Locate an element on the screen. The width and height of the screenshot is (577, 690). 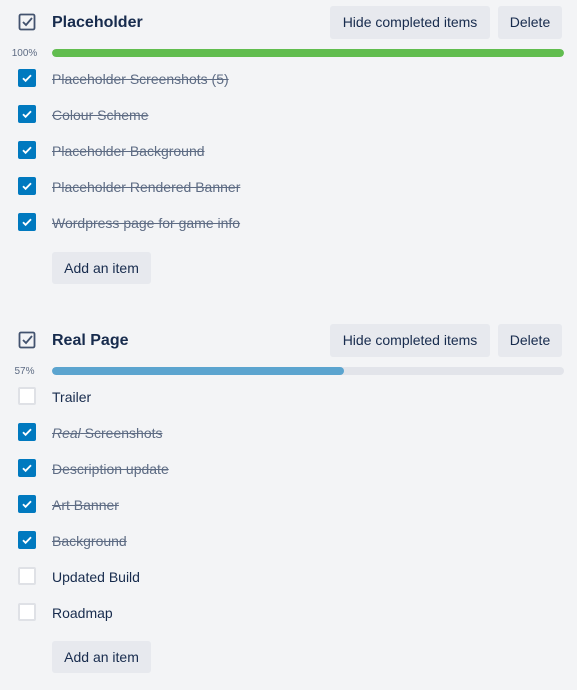
checklist-item: Description update is located at coordinates (288, 475).